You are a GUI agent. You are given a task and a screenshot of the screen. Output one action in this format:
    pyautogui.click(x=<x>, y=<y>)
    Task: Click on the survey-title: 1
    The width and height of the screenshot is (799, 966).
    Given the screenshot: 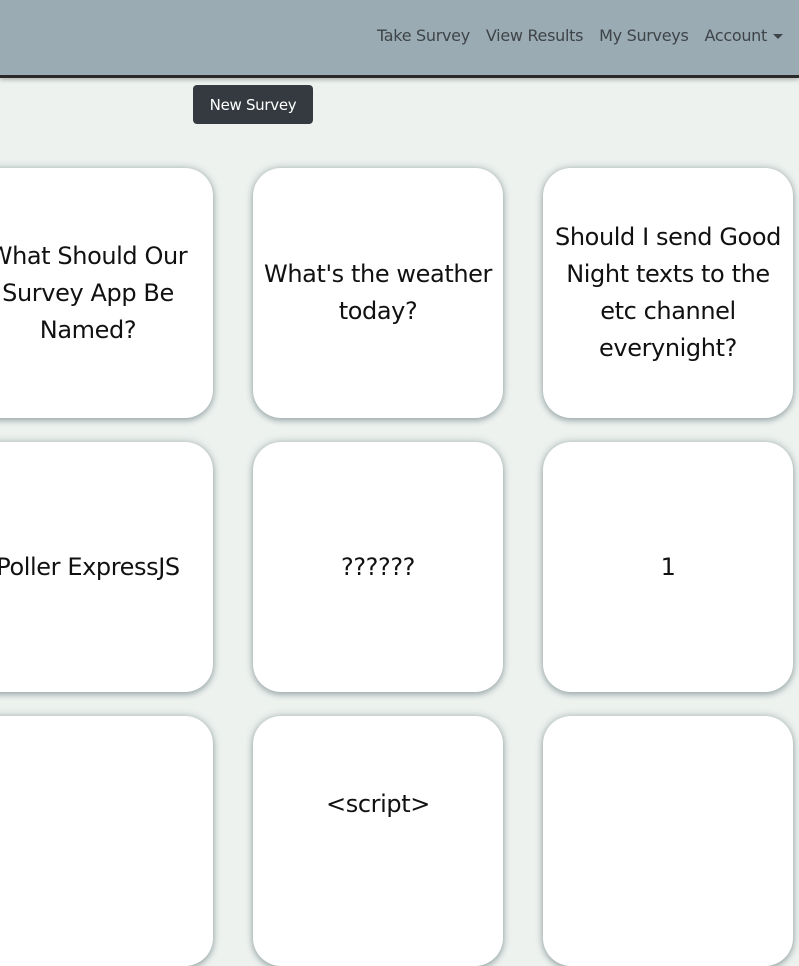 What is the action you would take?
    pyautogui.click(x=668, y=566)
    